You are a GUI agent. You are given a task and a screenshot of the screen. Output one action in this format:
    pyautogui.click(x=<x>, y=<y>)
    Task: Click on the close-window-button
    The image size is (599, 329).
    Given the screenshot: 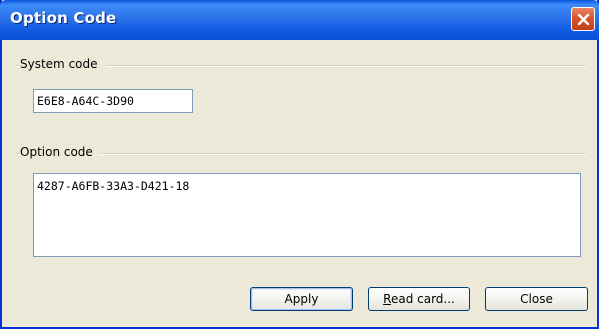 What is the action you would take?
    pyautogui.click(x=583, y=19)
    